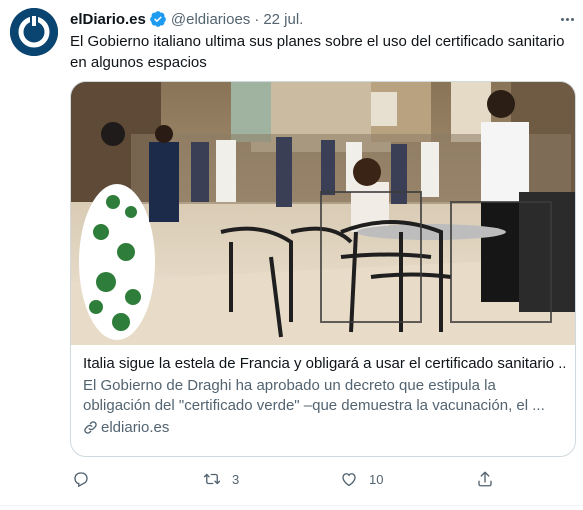 The height and width of the screenshot is (510, 583). Describe the element at coordinates (291, 505) in the screenshot. I see `tweet-divider` at that location.